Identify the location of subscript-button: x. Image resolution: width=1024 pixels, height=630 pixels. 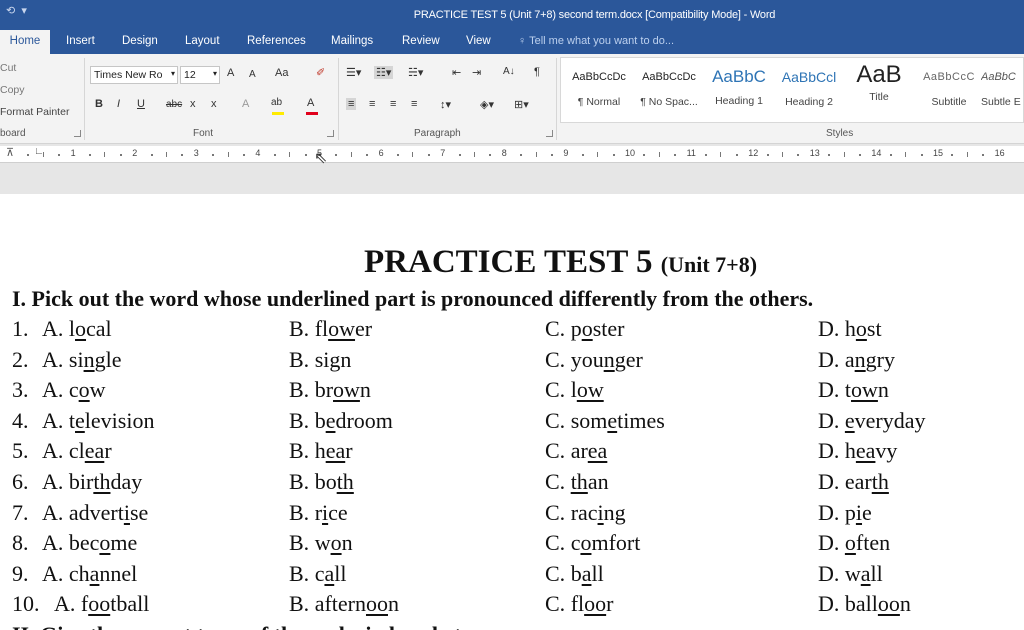
(193, 104).